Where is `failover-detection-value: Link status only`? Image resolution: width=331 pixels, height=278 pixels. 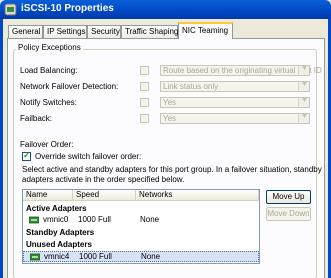
failover-detection-value: Link status only is located at coordinates (191, 86).